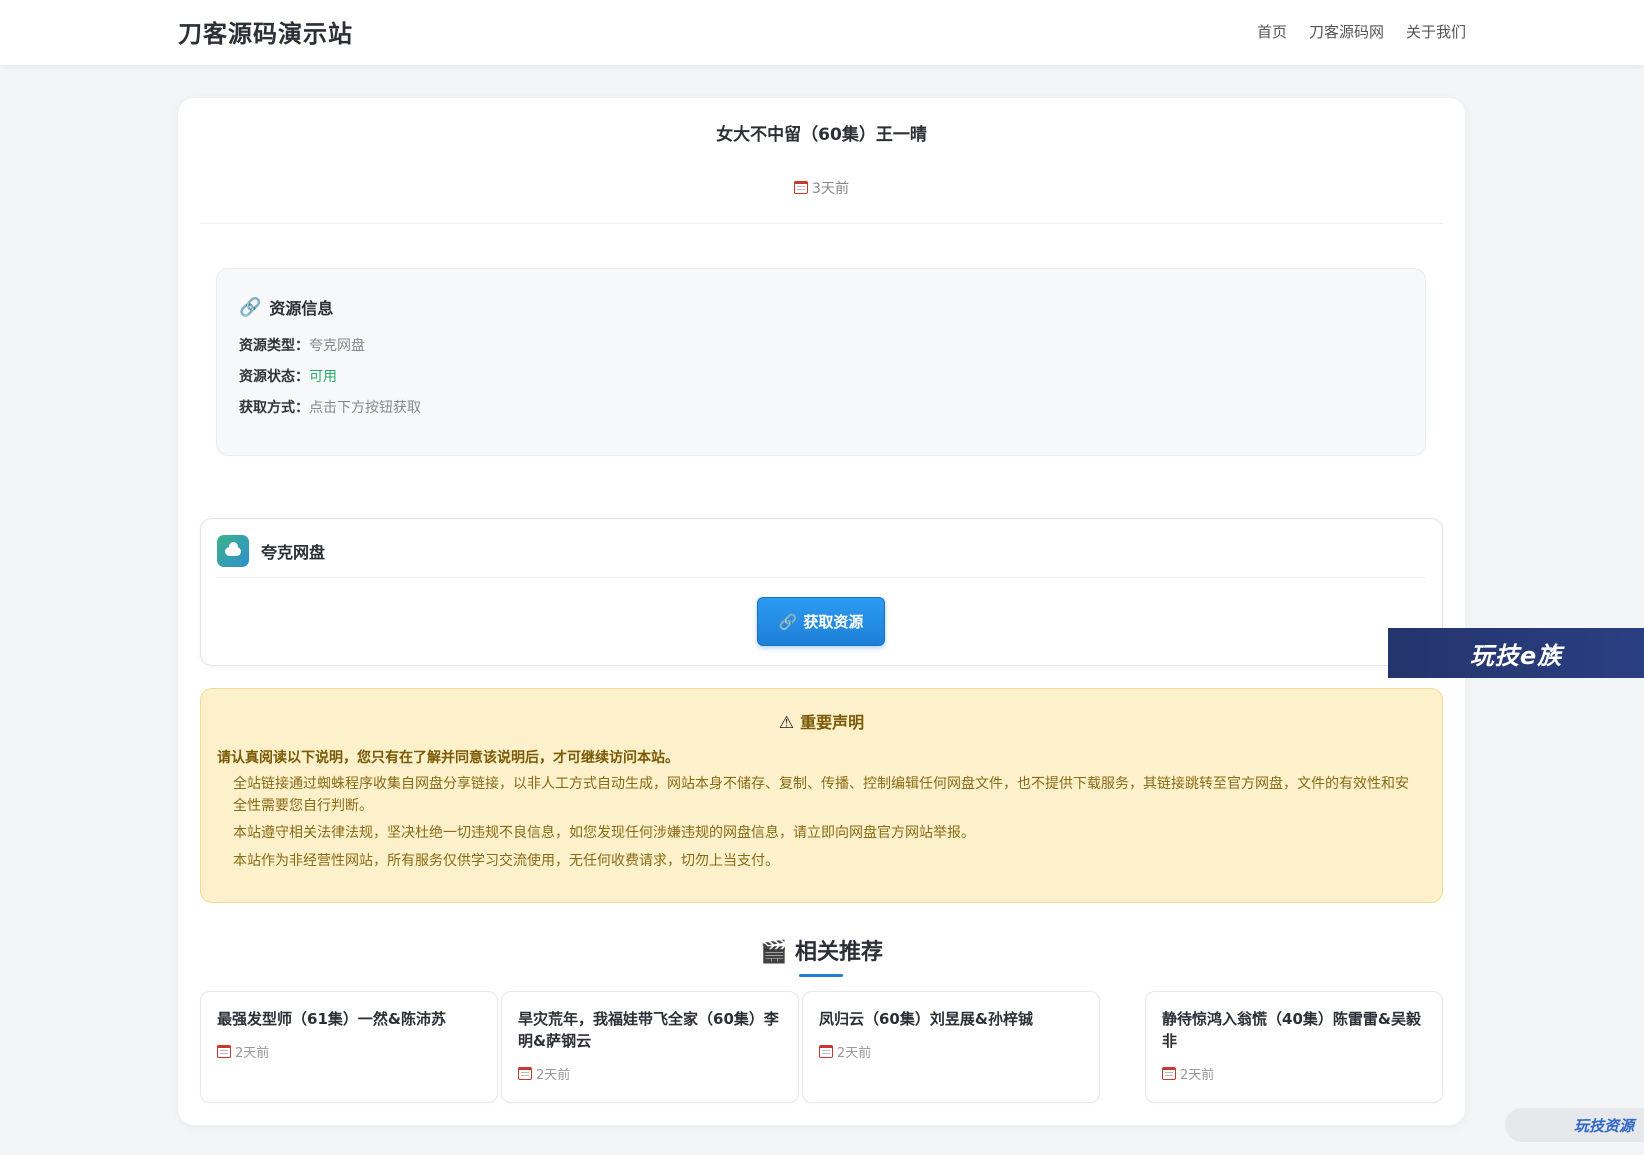 Image resolution: width=1644 pixels, height=1155 pixels. I want to click on related-card: 静待惊鸿入翁慌（40集）陈雷雷&吴毅非 2天前, so click(1294, 1047).